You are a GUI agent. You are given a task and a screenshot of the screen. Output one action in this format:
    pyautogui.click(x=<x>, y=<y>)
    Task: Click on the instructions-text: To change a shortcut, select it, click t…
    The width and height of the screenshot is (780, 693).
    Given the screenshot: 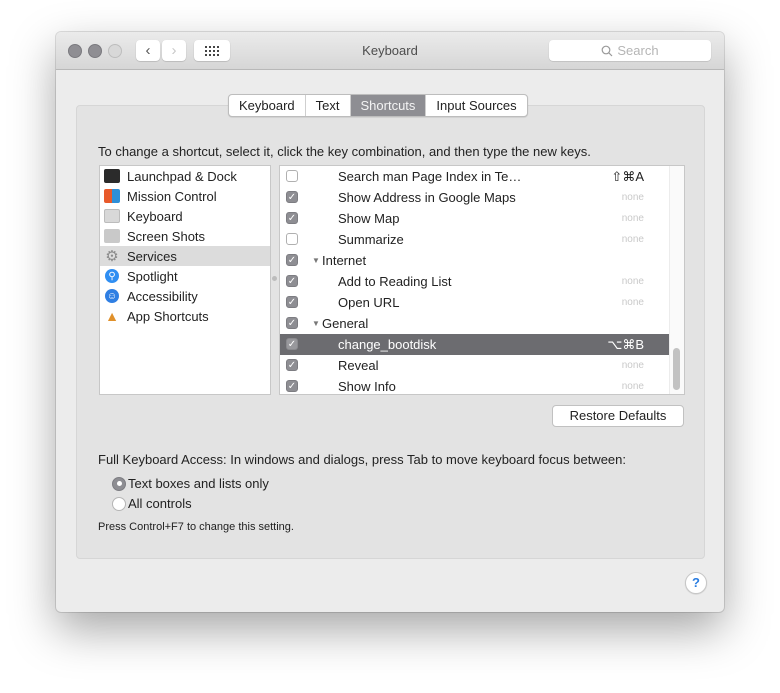 What is the action you would take?
    pyautogui.click(x=344, y=151)
    